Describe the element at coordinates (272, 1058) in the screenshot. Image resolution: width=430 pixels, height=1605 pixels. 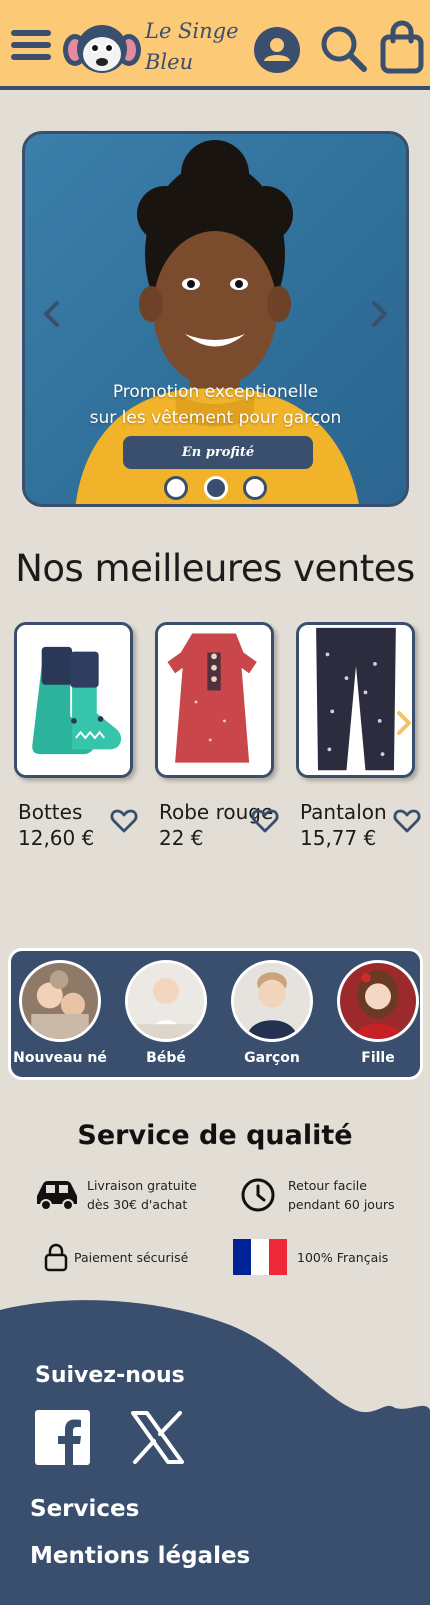
I see `category-label: Garçon` at that location.